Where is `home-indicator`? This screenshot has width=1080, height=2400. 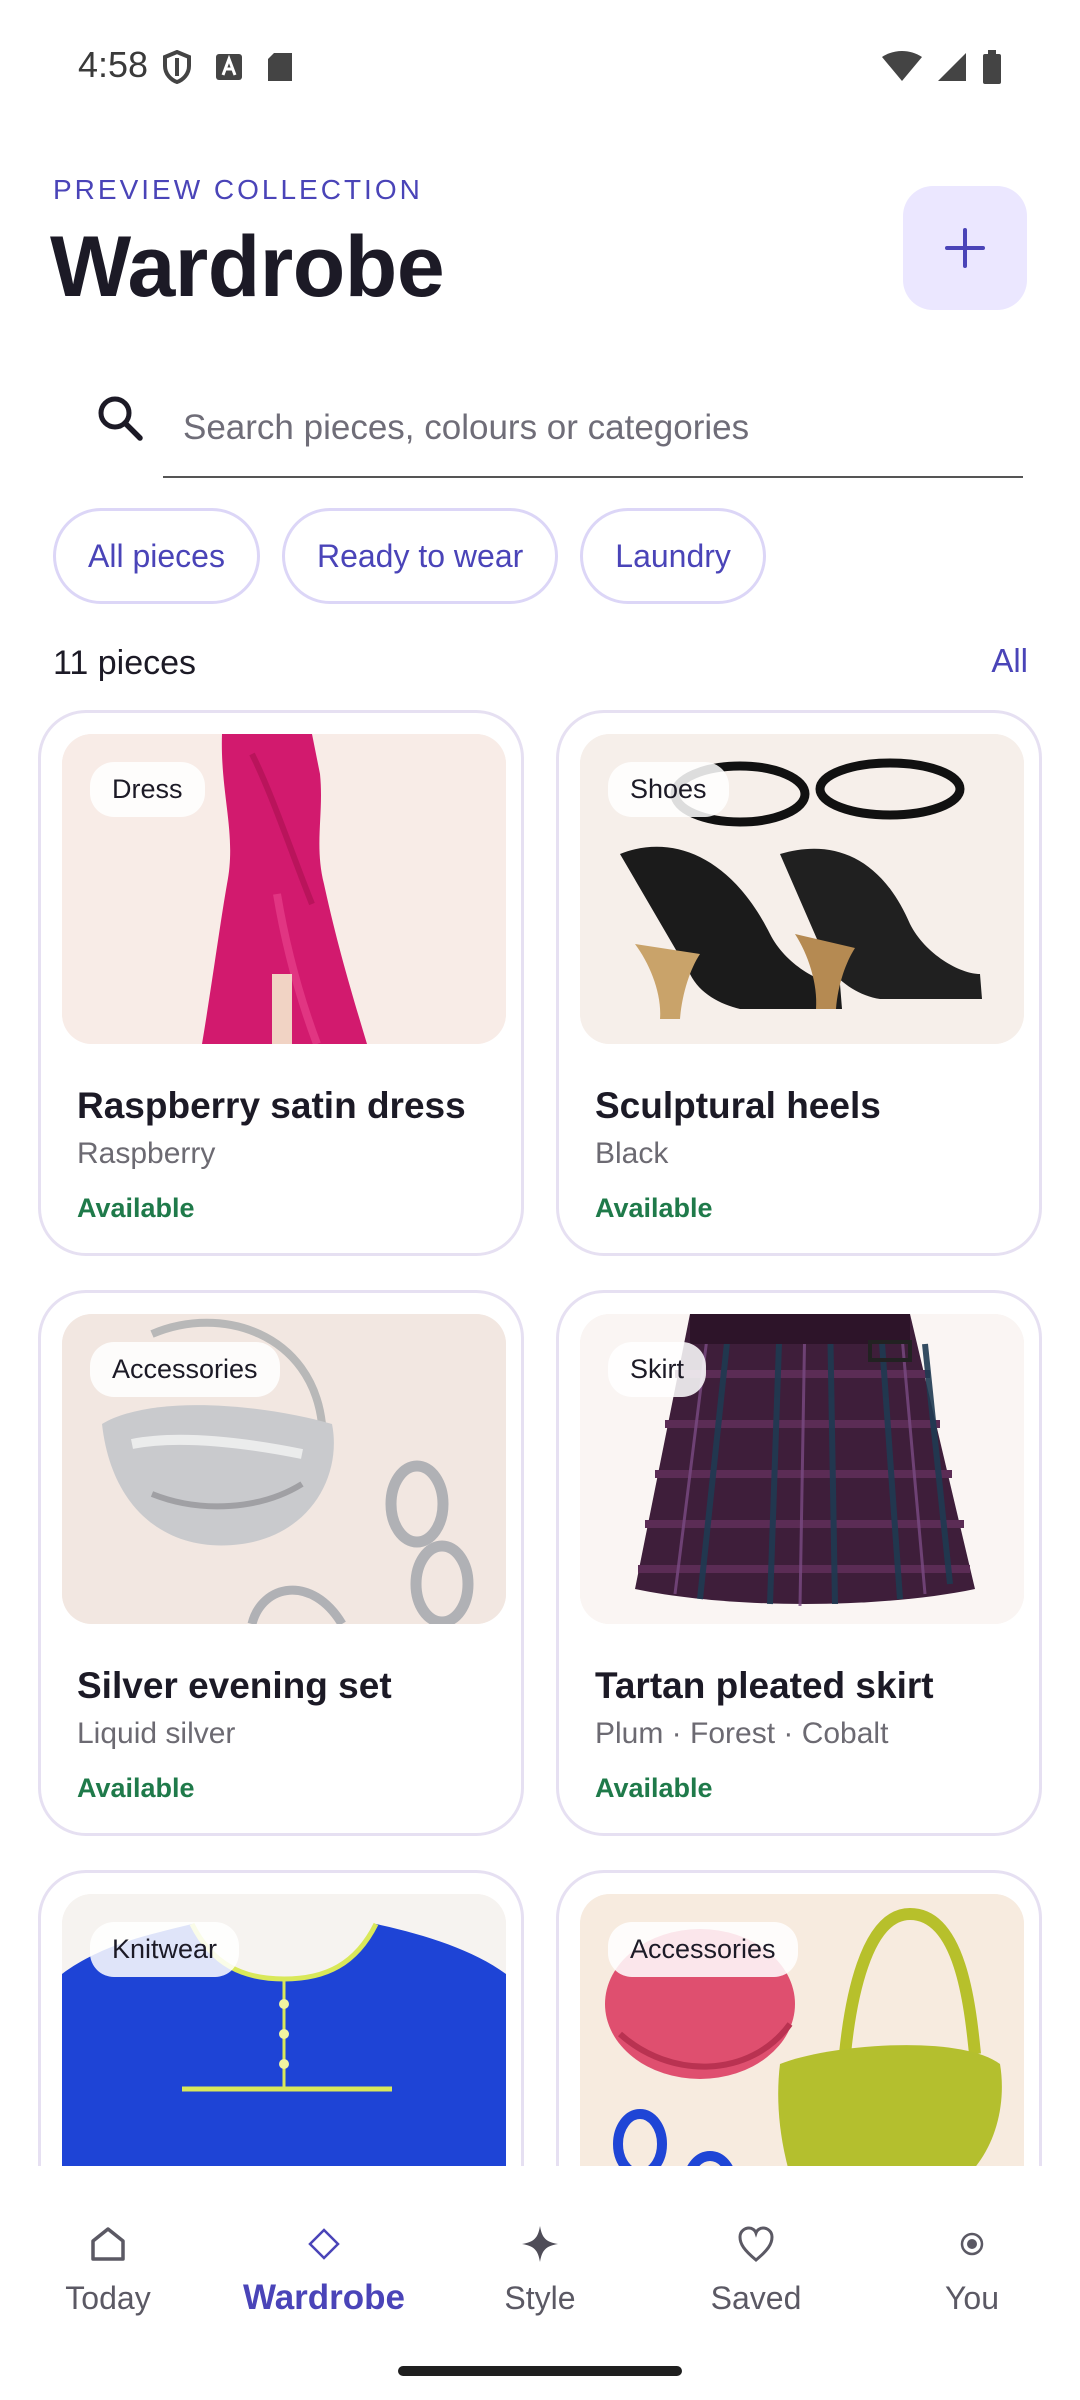 home-indicator is located at coordinates (540, 2371).